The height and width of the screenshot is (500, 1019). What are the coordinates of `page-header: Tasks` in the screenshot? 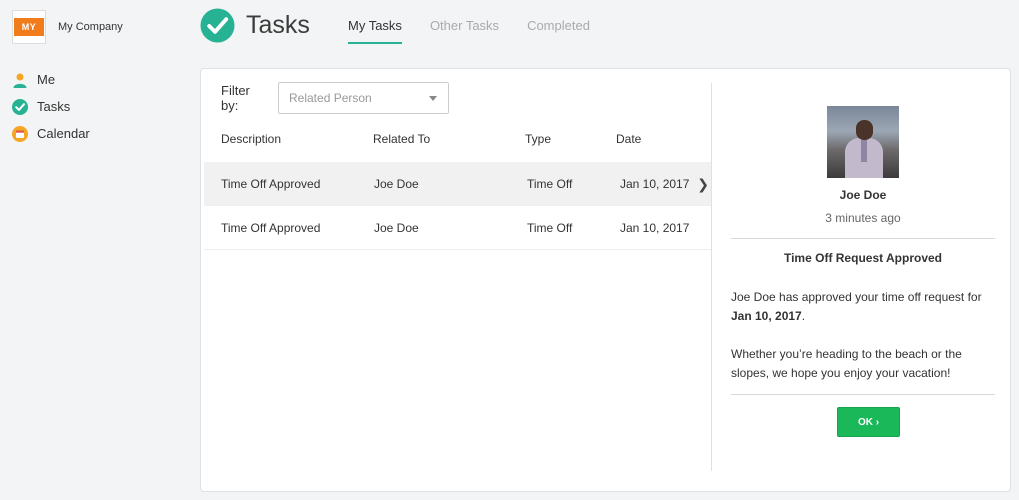 It's located at (255, 25).